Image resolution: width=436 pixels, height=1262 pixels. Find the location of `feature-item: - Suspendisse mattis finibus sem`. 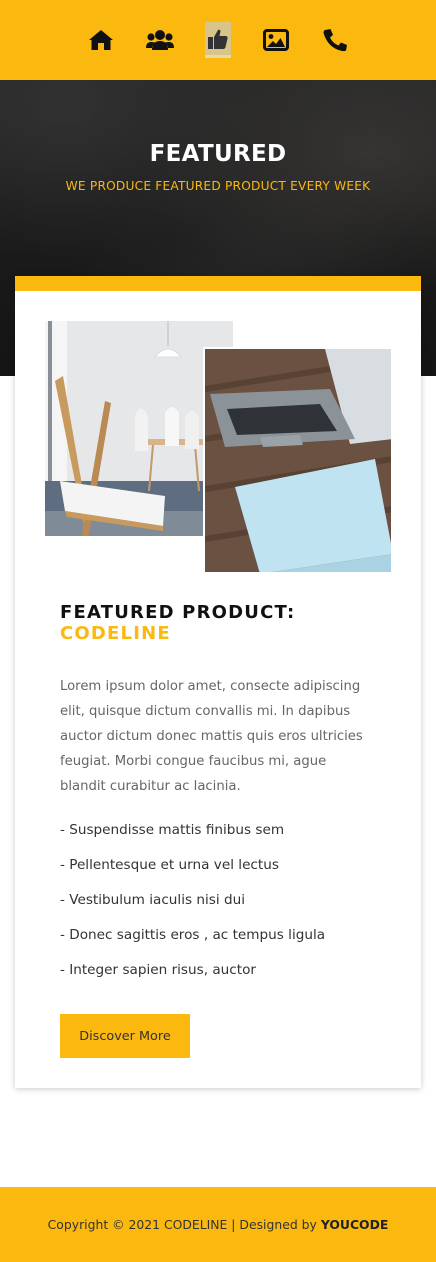

feature-item: - Suspendisse mattis finibus sem is located at coordinates (172, 830).